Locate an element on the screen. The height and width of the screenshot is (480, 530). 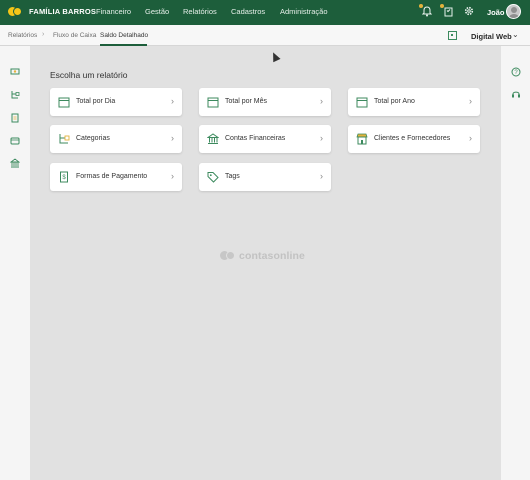
chevron-down-icon: ⌄ is located at coordinates (515, 34).